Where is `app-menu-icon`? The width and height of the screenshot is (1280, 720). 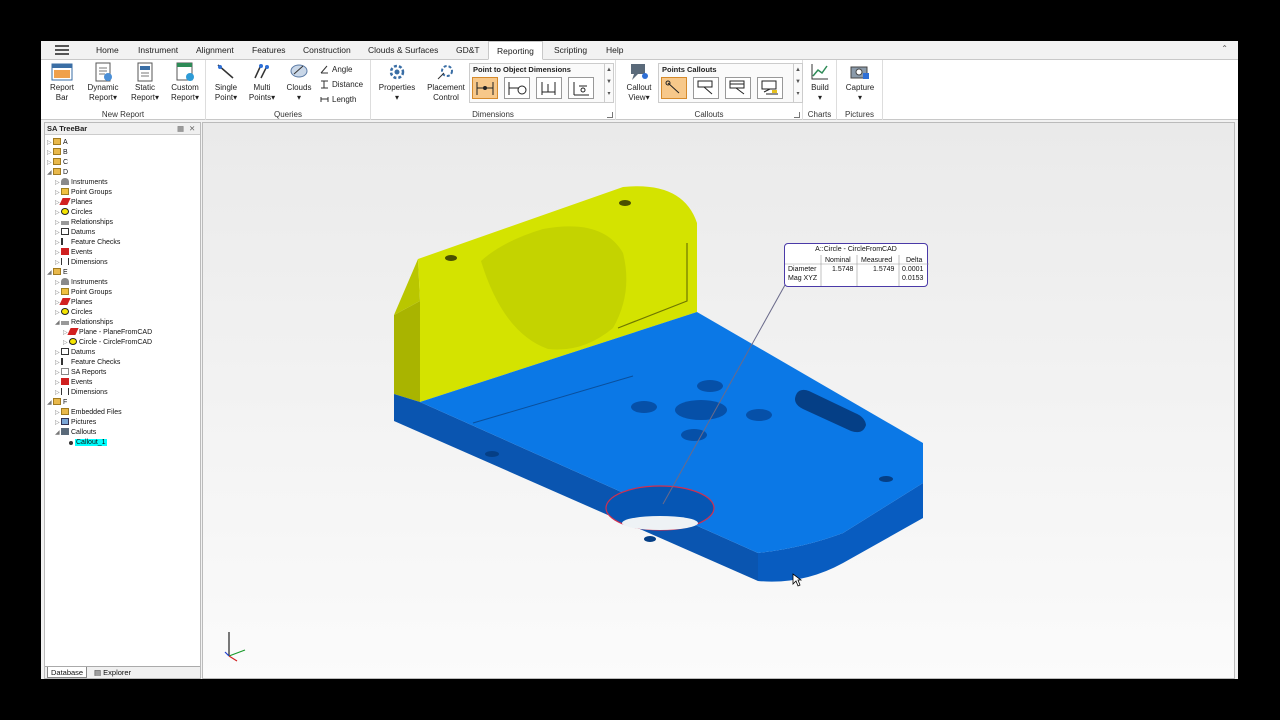
app-menu-icon is located at coordinates (62, 50).